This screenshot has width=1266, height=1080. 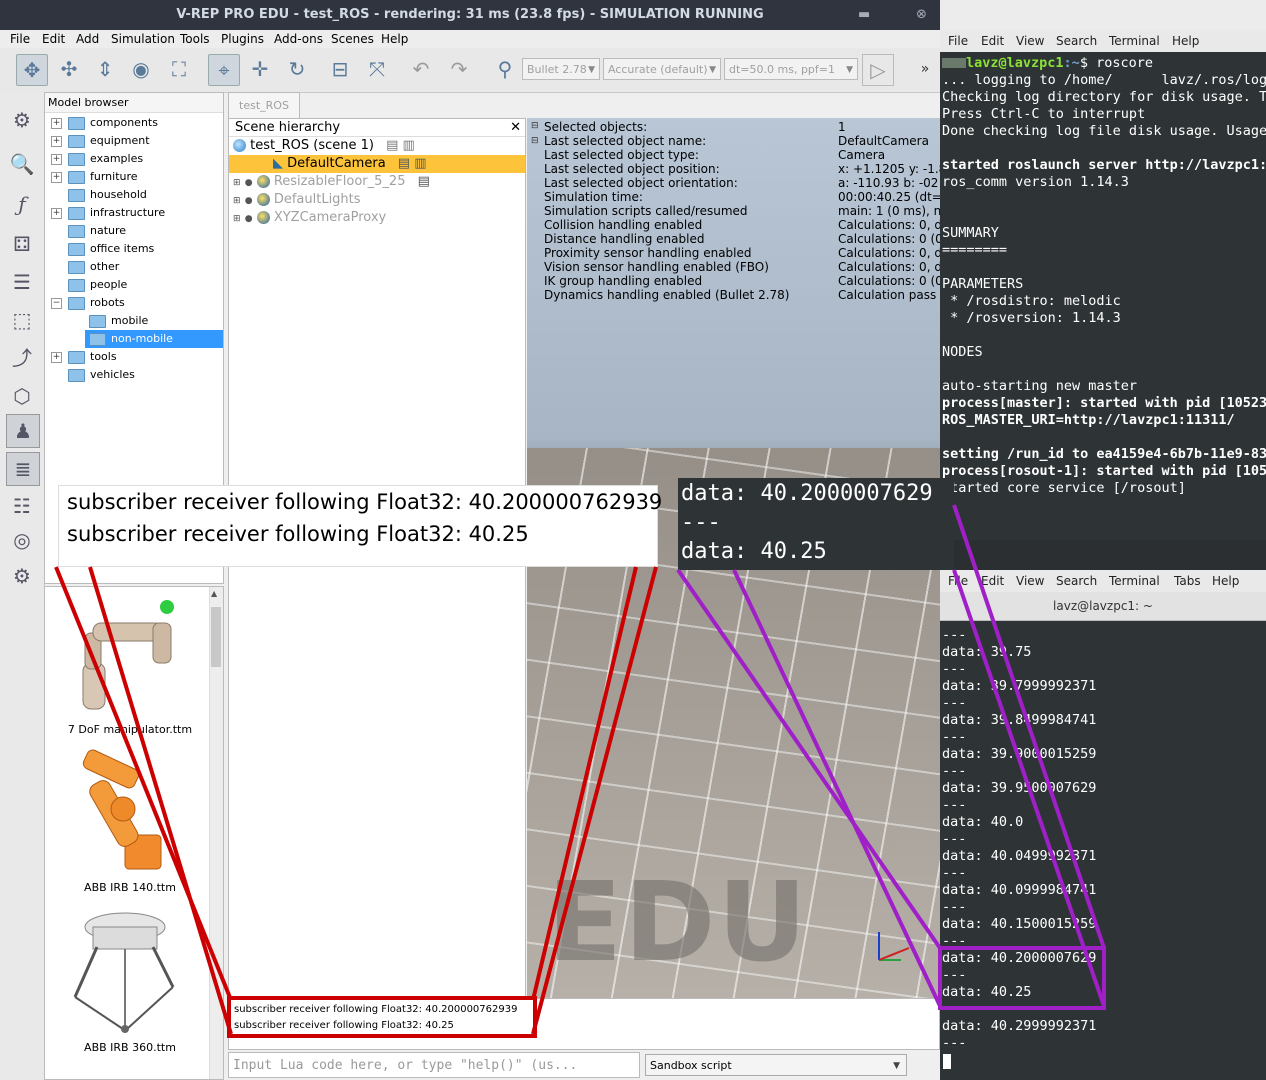 What do you see at coordinates (776, 1065) in the screenshot?
I see `script-select: Sandbox script ▼` at bounding box center [776, 1065].